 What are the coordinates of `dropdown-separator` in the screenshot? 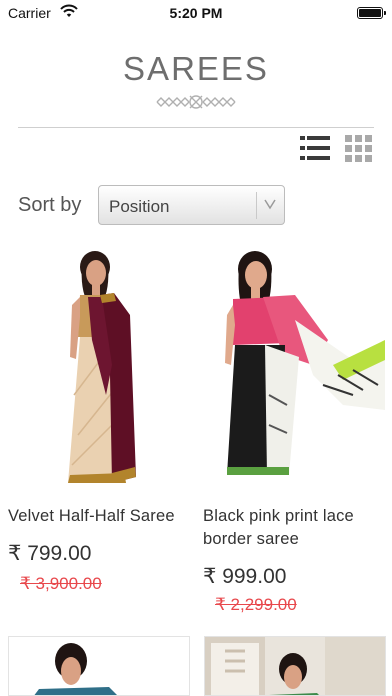 It's located at (256, 205).